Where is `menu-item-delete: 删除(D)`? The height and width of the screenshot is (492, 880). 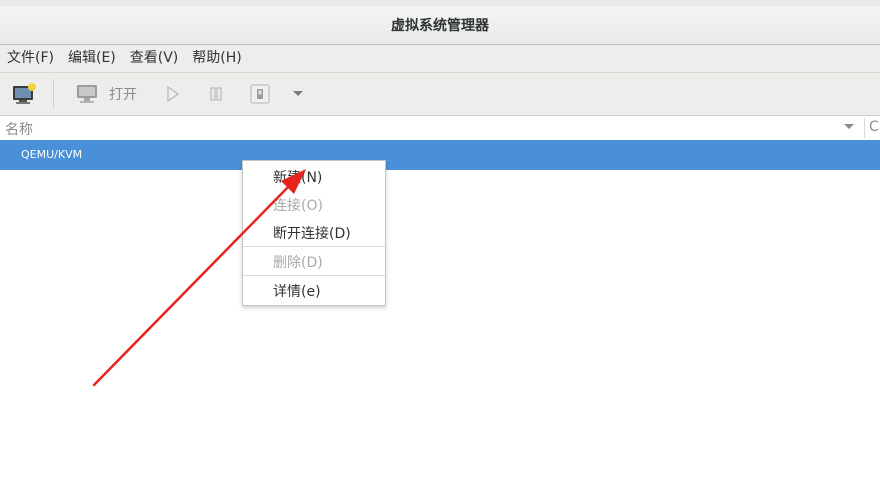 menu-item-delete: 删除(D) is located at coordinates (314, 261).